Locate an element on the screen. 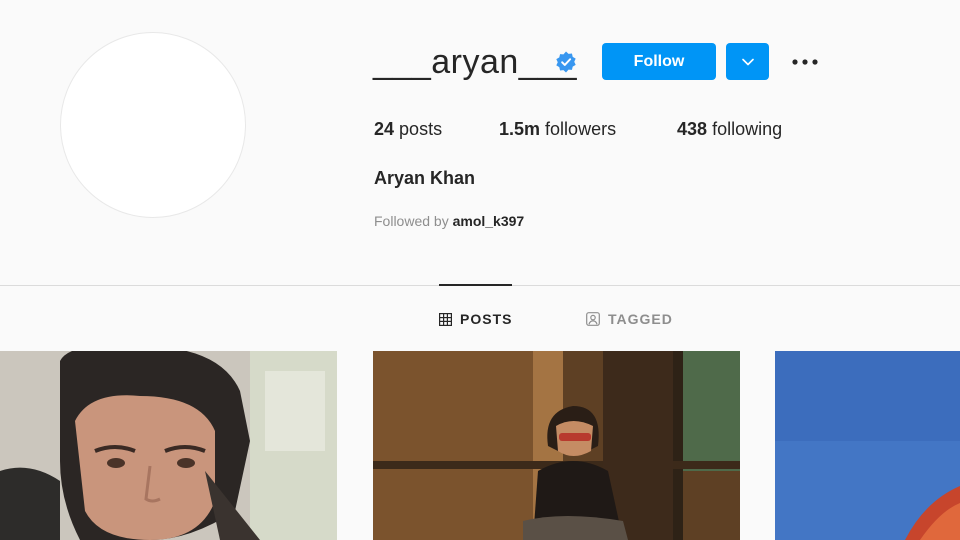 The width and height of the screenshot is (960, 540). grid-icon is located at coordinates (445, 319).